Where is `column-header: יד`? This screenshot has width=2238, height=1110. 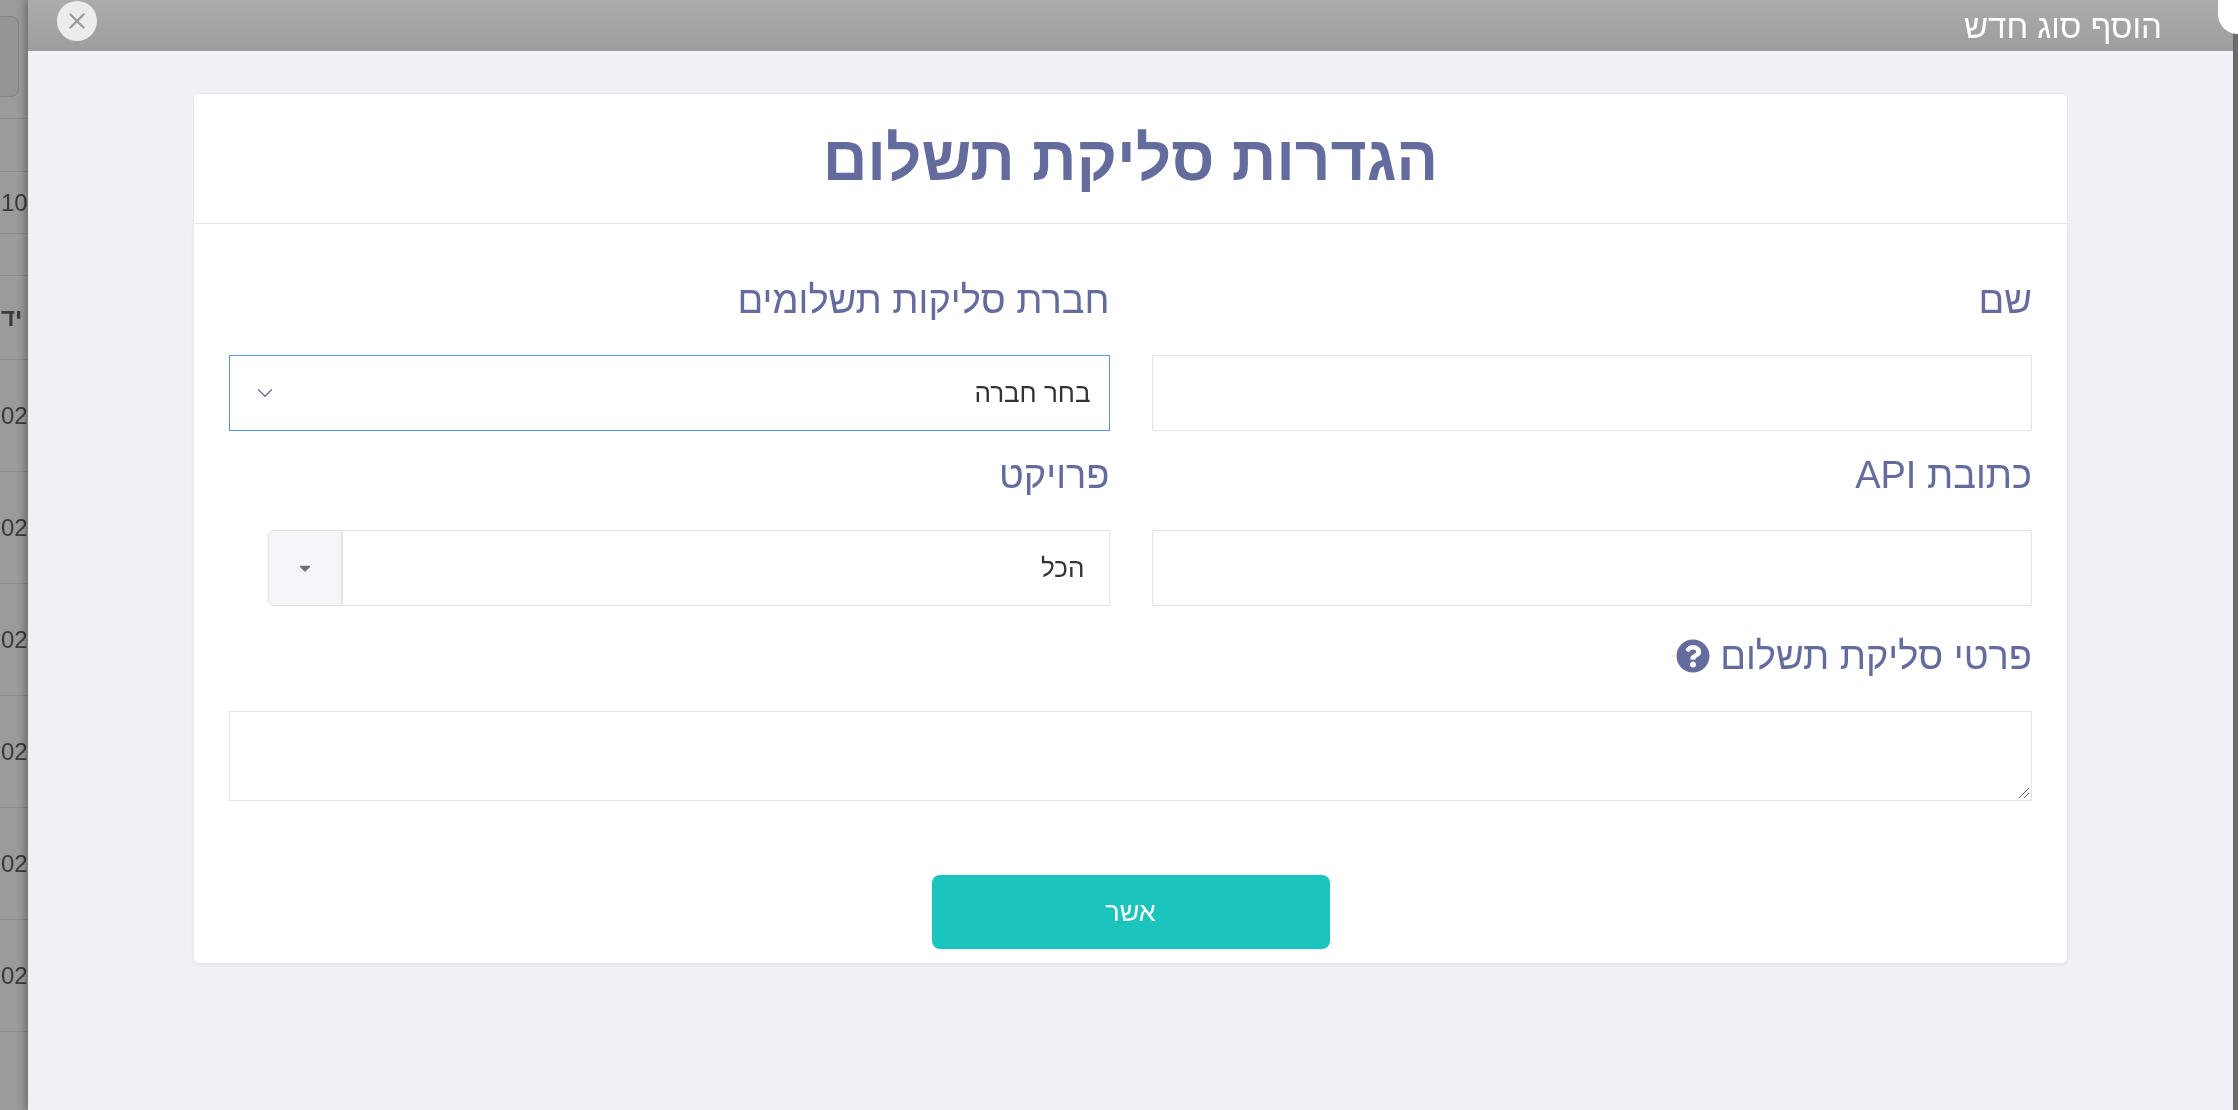 column-header: יד is located at coordinates (12, 317).